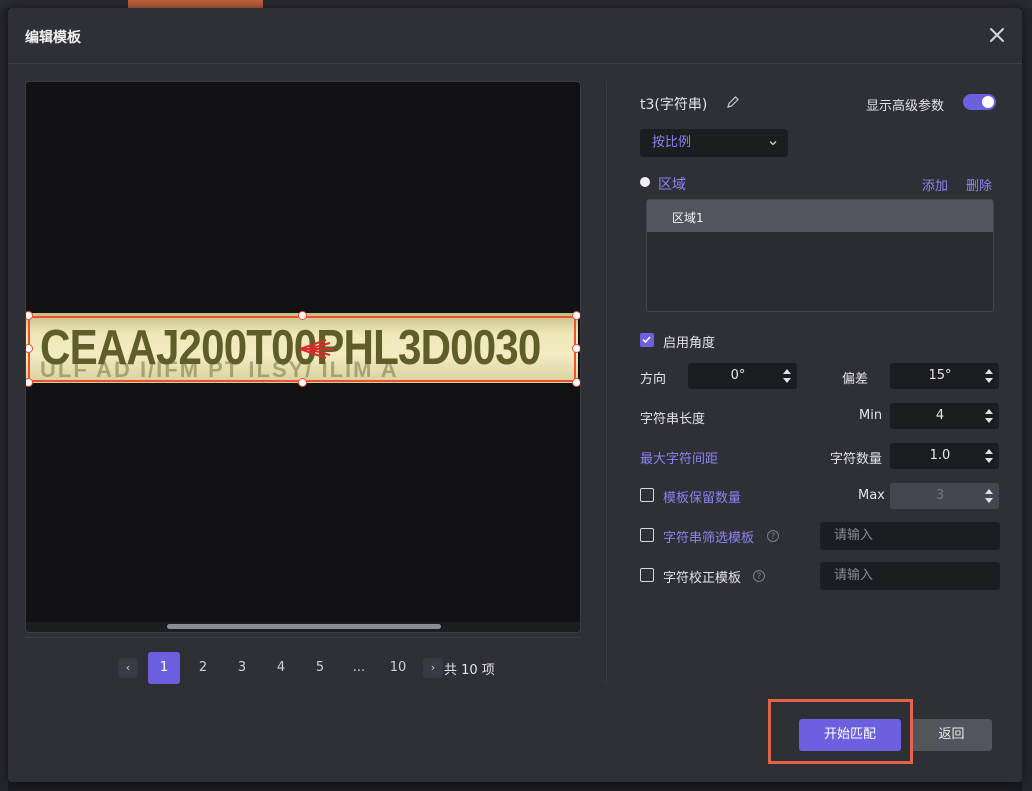 The width and height of the screenshot is (1032, 791). What do you see at coordinates (714, 143) in the screenshot?
I see `scale-mode-select: 按比例` at bounding box center [714, 143].